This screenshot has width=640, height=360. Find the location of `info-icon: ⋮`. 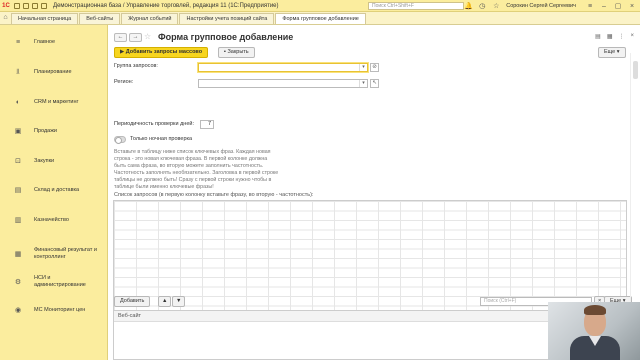

info-icon: ⋮ is located at coordinates (621, 36).